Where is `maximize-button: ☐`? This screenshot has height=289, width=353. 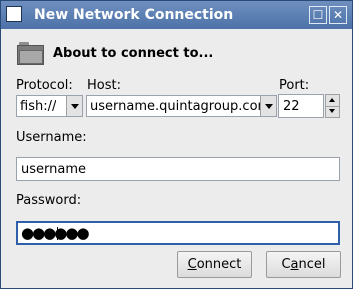
maximize-button: ☐ is located at coordinates (318, 15).